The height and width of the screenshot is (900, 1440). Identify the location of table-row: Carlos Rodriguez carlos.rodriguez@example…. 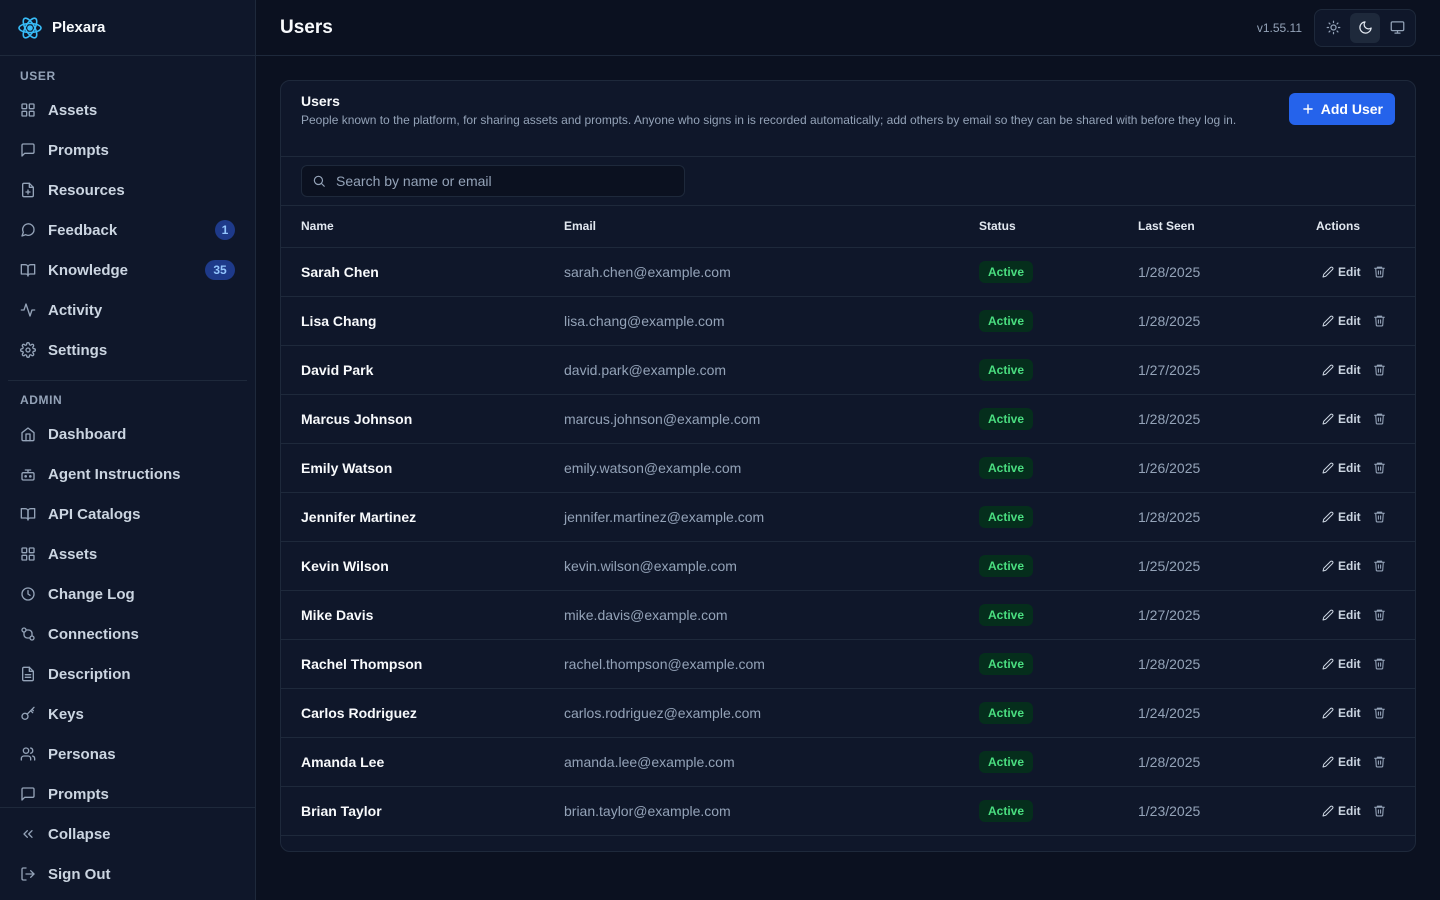
(848, 713).